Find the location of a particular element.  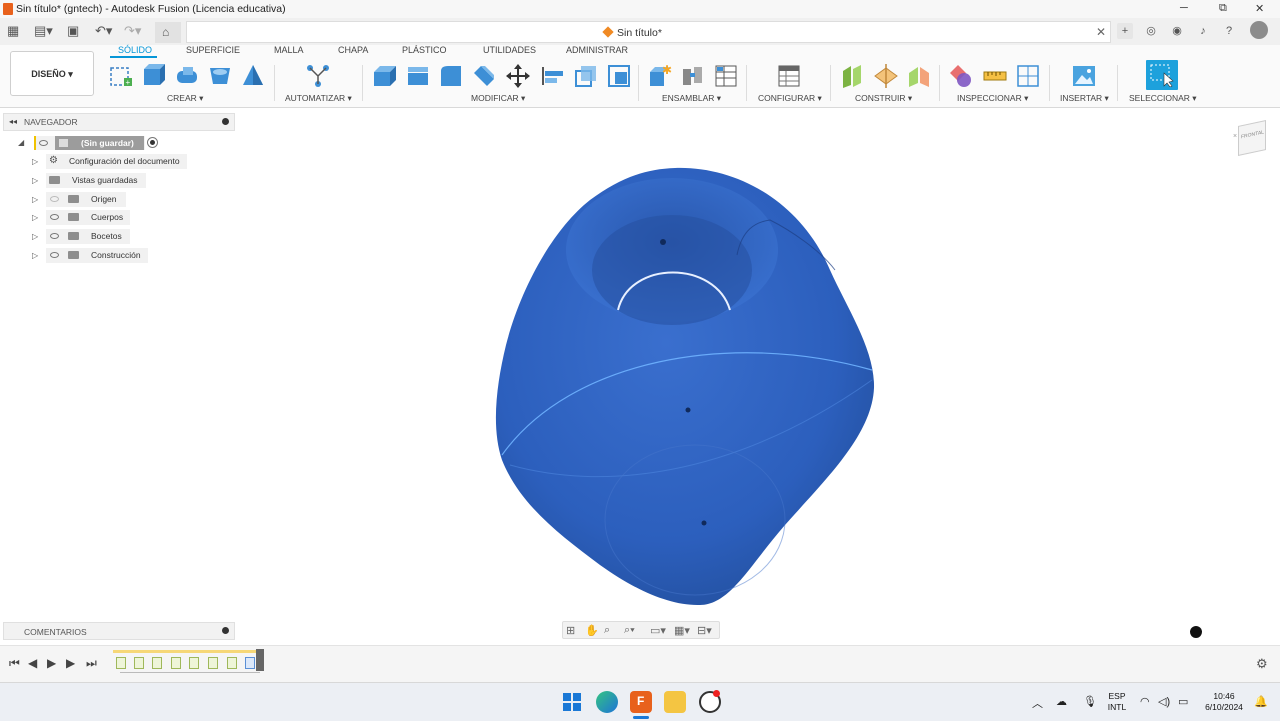

restore-button: ⧉ is located at coordinates (1223, 8).